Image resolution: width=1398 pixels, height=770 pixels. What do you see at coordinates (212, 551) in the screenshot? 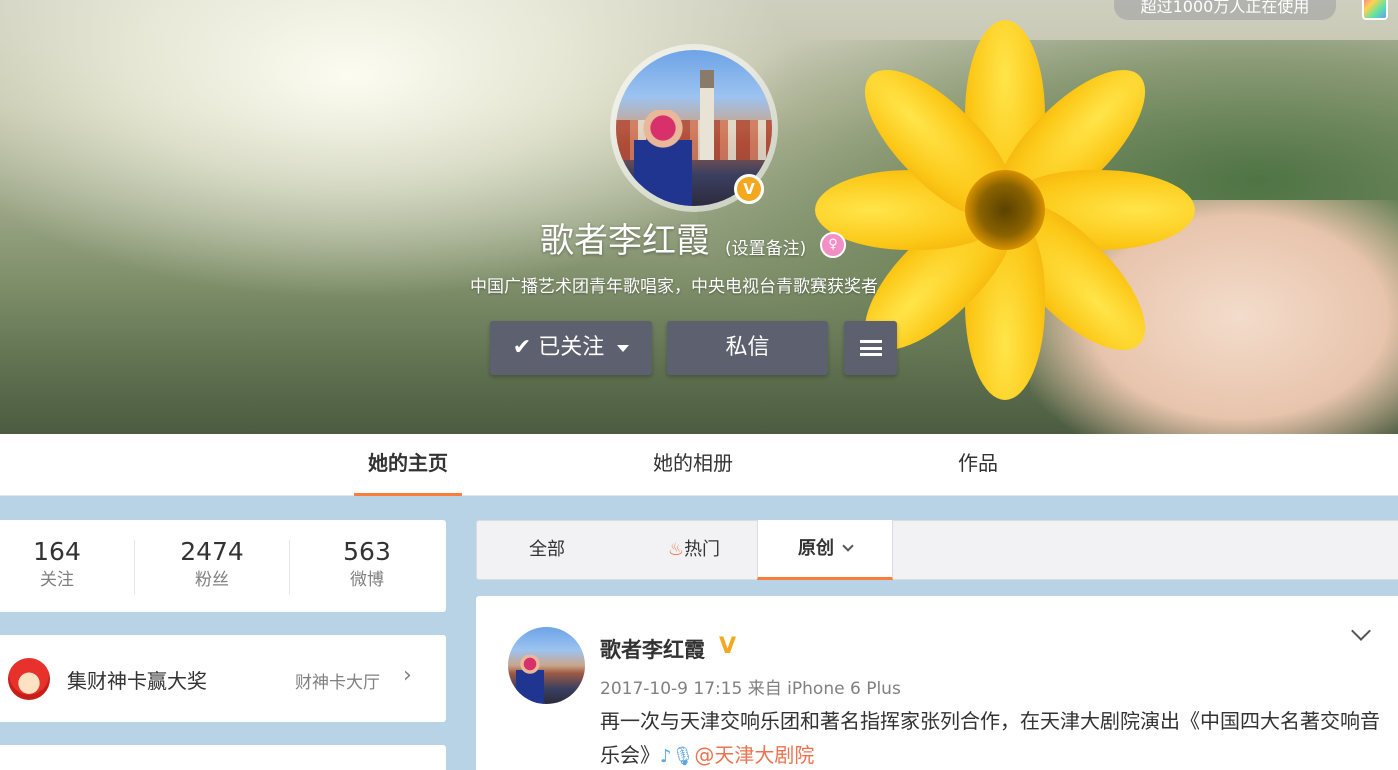
I see `stat-value: 2474` at bounding box center [212, 551].